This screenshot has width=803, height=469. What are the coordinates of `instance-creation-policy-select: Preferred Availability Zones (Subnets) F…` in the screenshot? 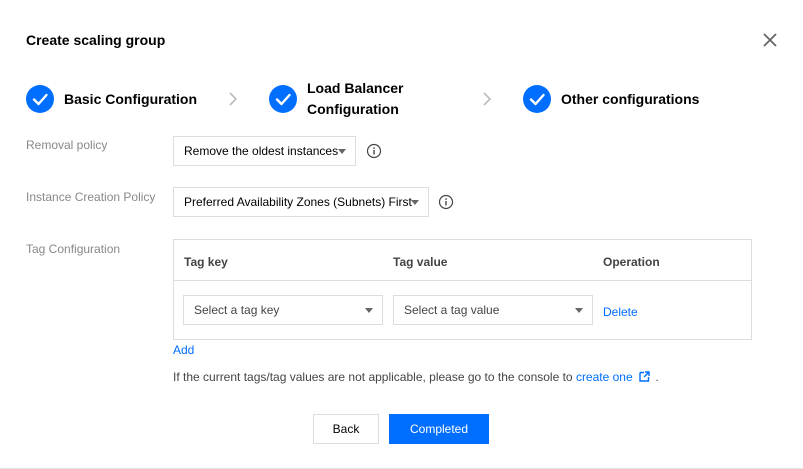 It's located at (301, 202).